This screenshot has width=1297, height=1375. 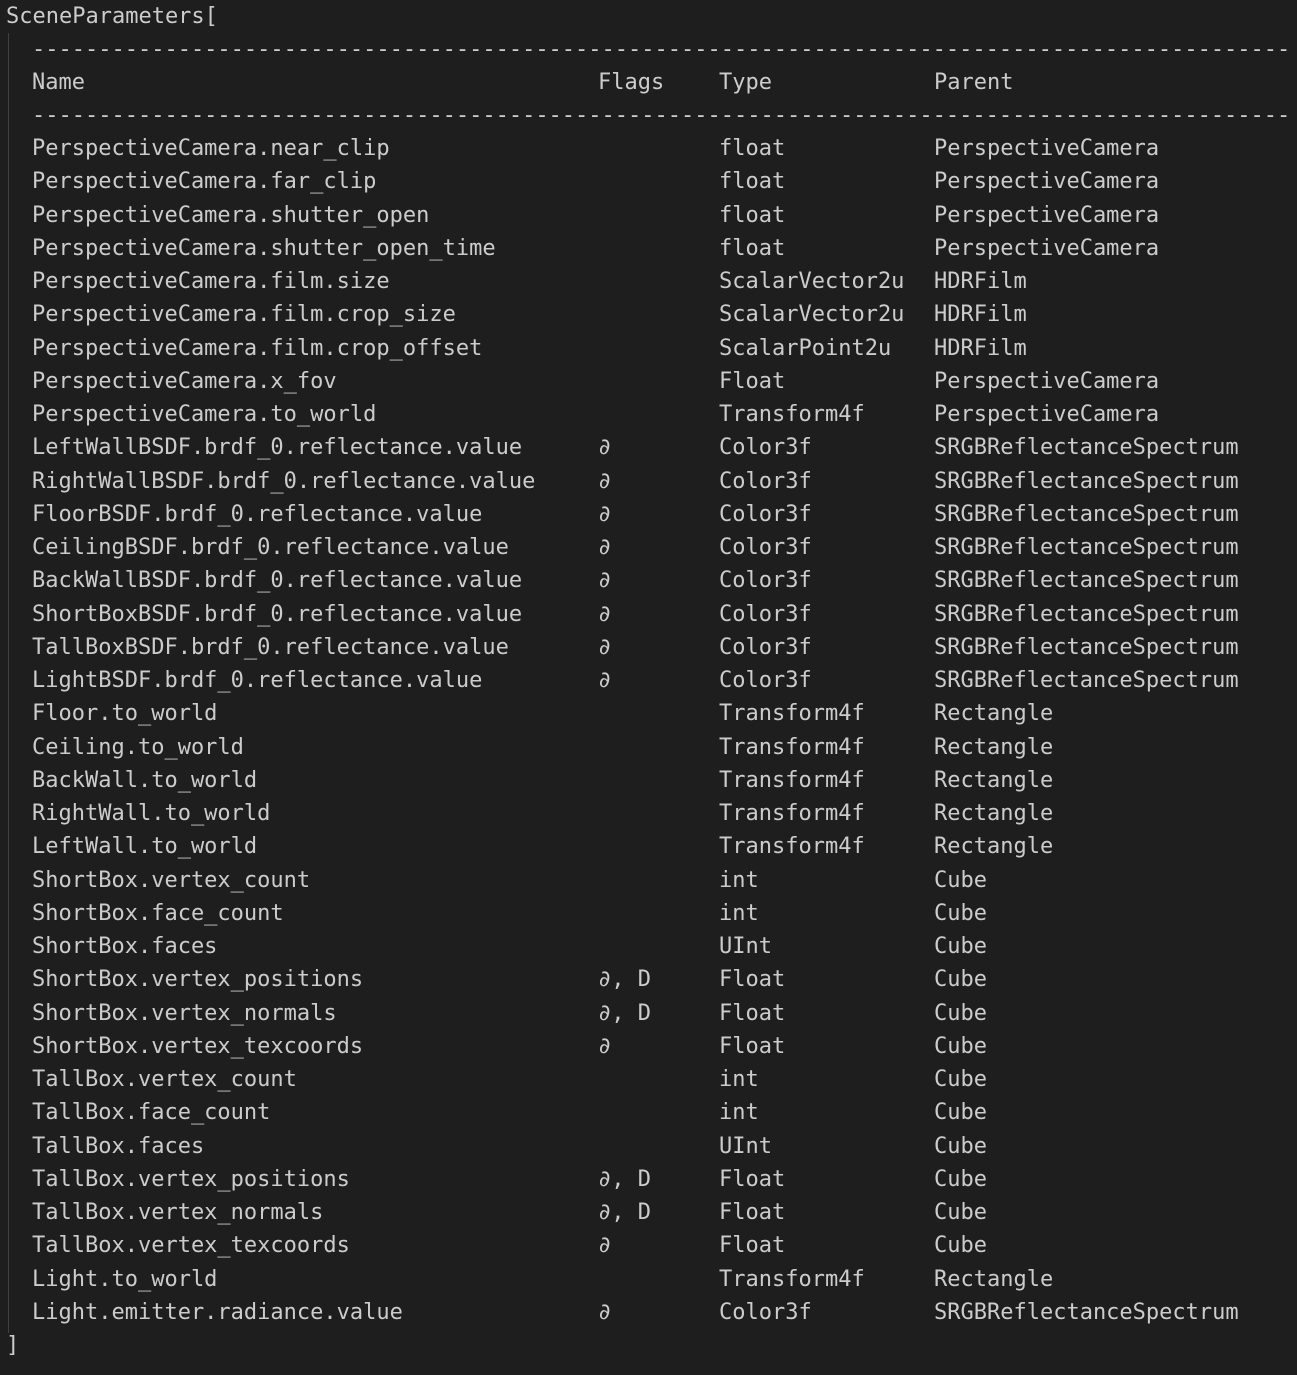 I want to click on cell-name: PerspectiveCamera.to_world, so click(x=204, y=414).